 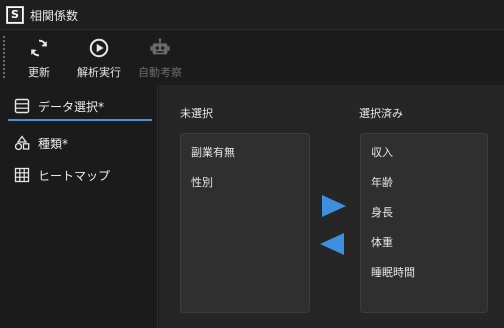 What do you see at coordinates (54, 16) in the screenshot?
I see `window-title: 相関係数` at bounding box center [54, 16].